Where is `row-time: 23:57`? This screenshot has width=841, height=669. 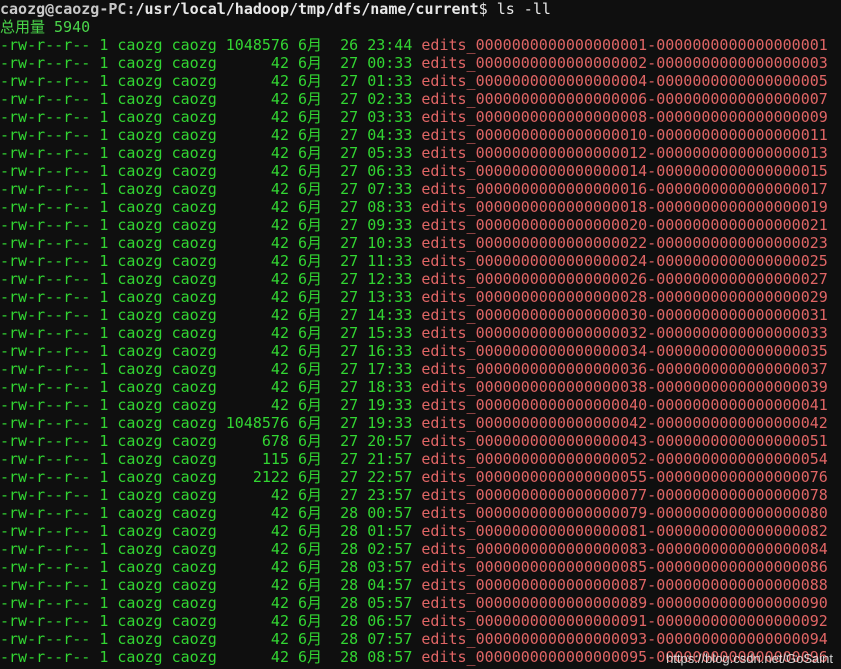 row-time: 23:57 is located at coordinates (390, 495).